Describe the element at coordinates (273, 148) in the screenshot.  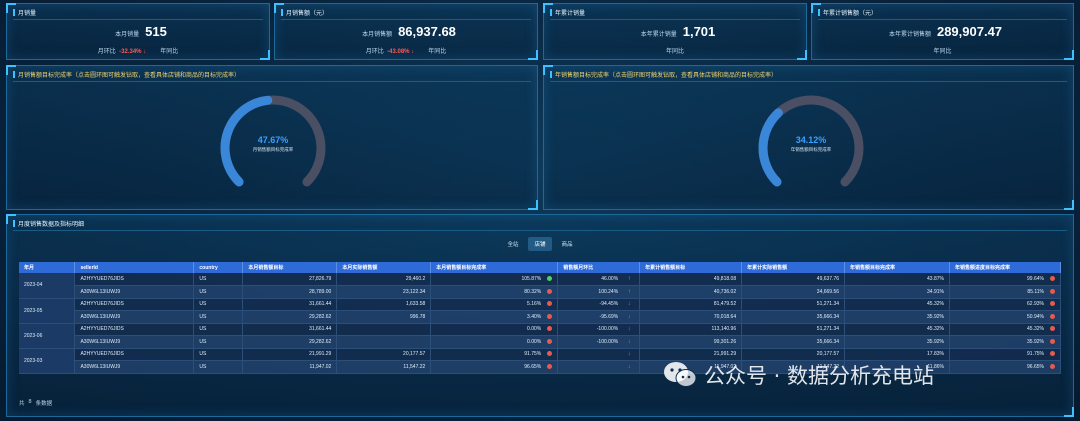
I see `monthly-target-gauge: 47.67% 月销售额目标完成率` at that location.